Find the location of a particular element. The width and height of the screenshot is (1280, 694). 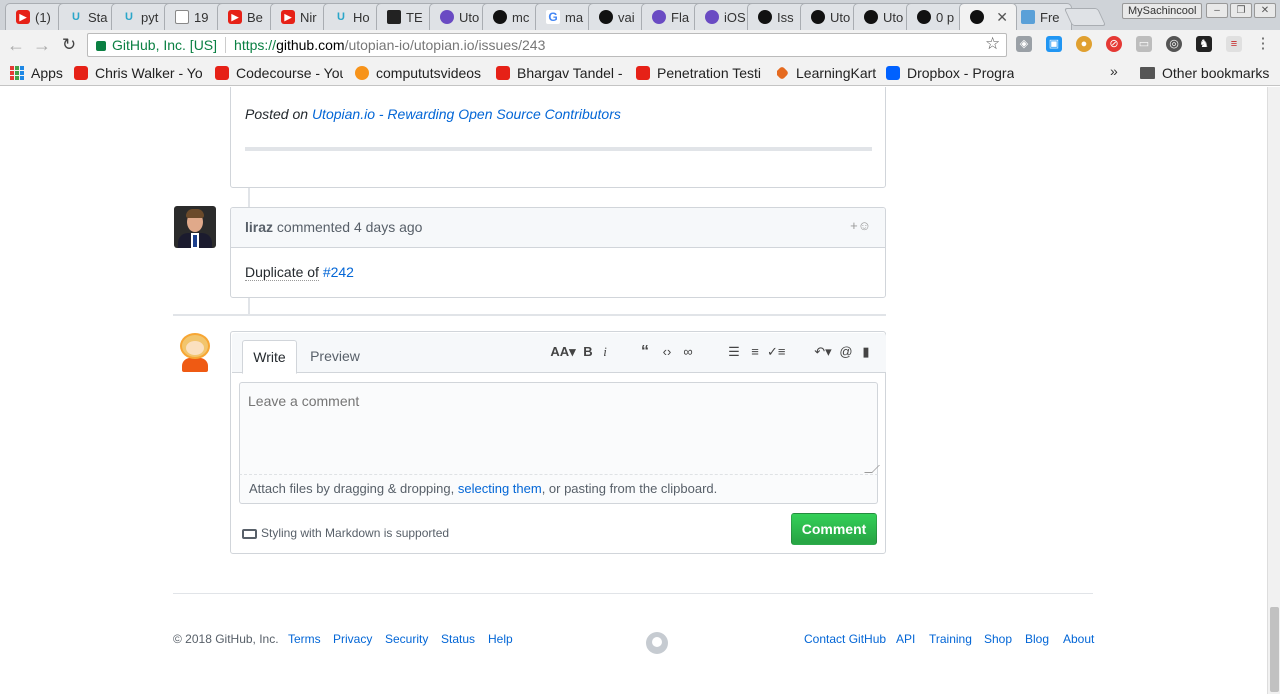

utopian-icon: U is located at coordinates (129, 17).